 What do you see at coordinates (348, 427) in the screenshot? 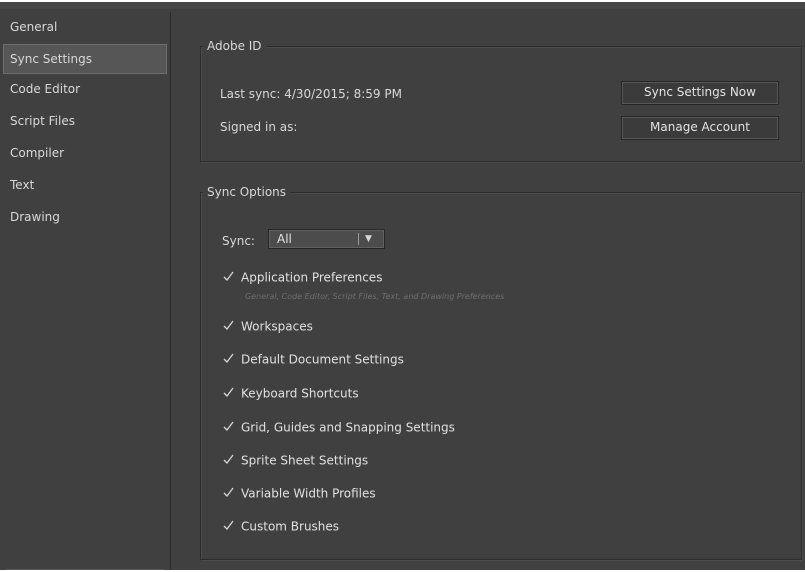
I see `option-label: Grid, Guides and Snapping Settings` at bounding box center [348, 427].